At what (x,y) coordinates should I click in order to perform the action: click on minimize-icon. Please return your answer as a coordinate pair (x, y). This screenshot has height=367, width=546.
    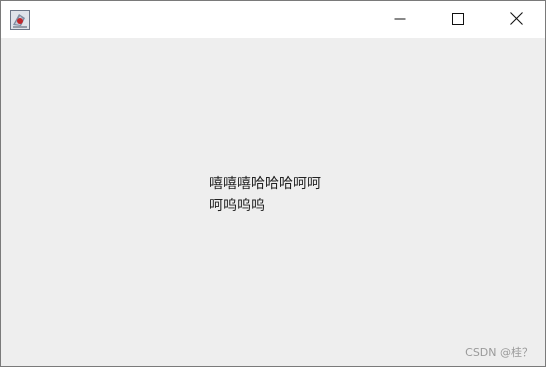
    Looking at the image, I should click on (400, 19).